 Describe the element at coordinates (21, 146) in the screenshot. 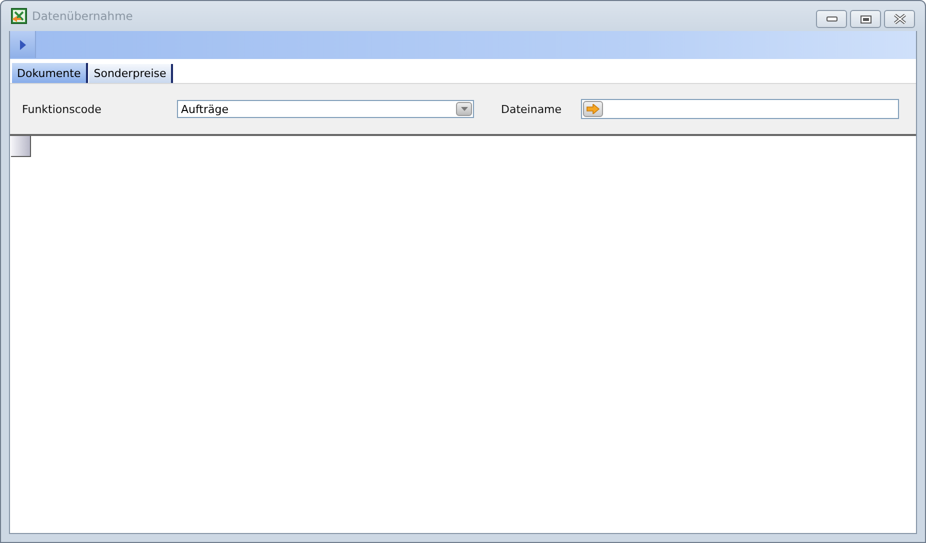

I see `grid-corner` at that location.